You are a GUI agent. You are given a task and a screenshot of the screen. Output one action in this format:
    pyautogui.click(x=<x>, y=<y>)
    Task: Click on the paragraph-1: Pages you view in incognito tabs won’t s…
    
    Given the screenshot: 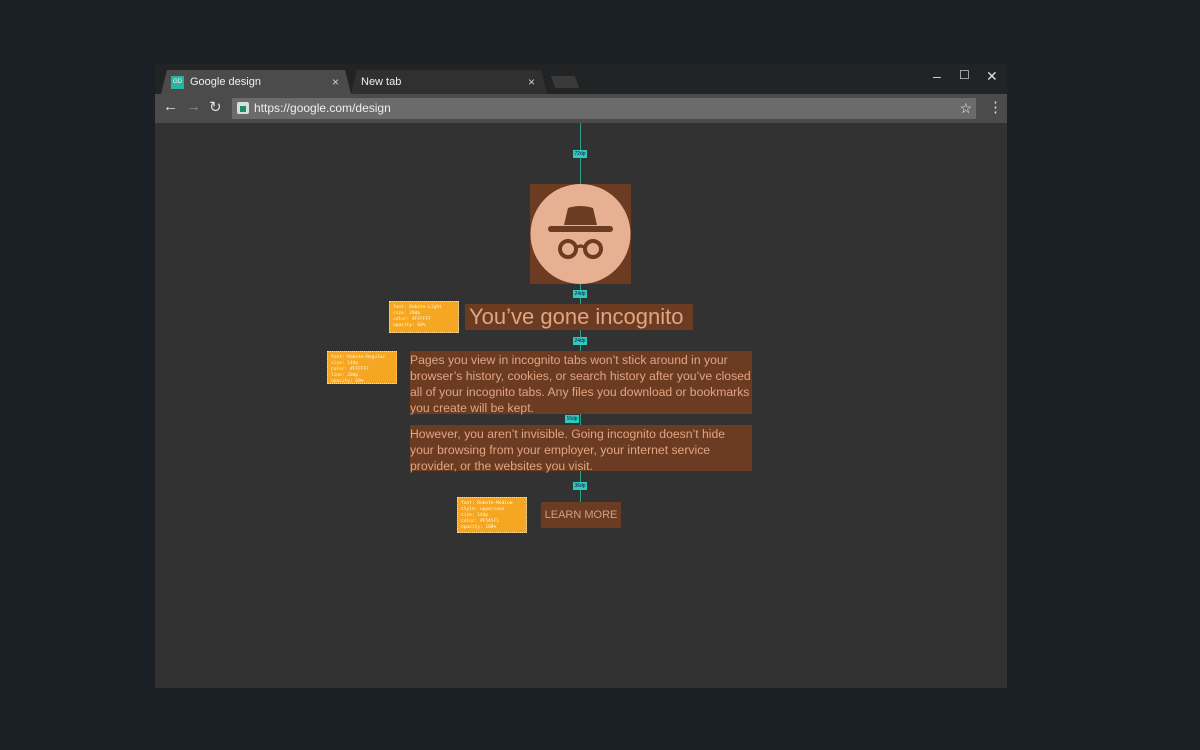 What is the action you would take?
    pyautogui.click(x=581, y=383)
    